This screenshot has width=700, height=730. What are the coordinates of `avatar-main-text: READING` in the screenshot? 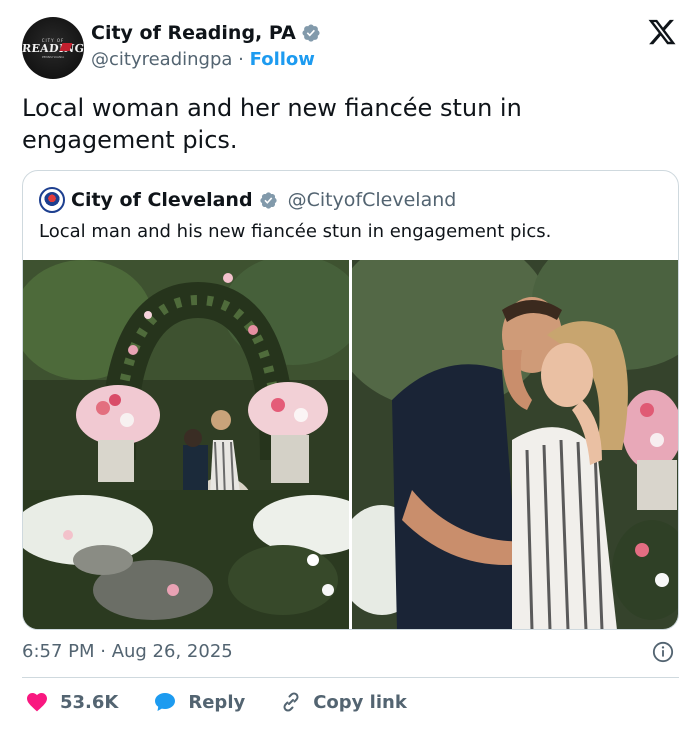 It's located at (53, 48).